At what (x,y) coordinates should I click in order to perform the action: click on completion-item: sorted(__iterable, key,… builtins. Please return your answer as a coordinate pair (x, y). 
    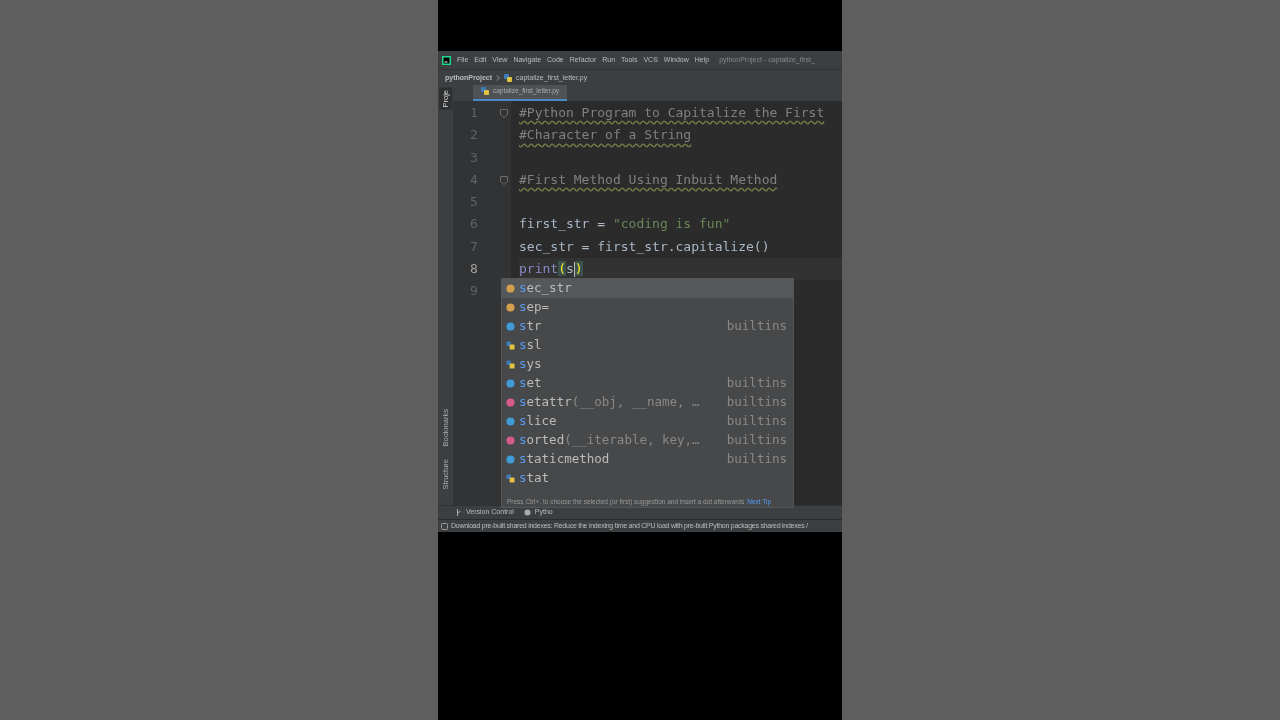
    Looking at the image, I should click on (647, 440).